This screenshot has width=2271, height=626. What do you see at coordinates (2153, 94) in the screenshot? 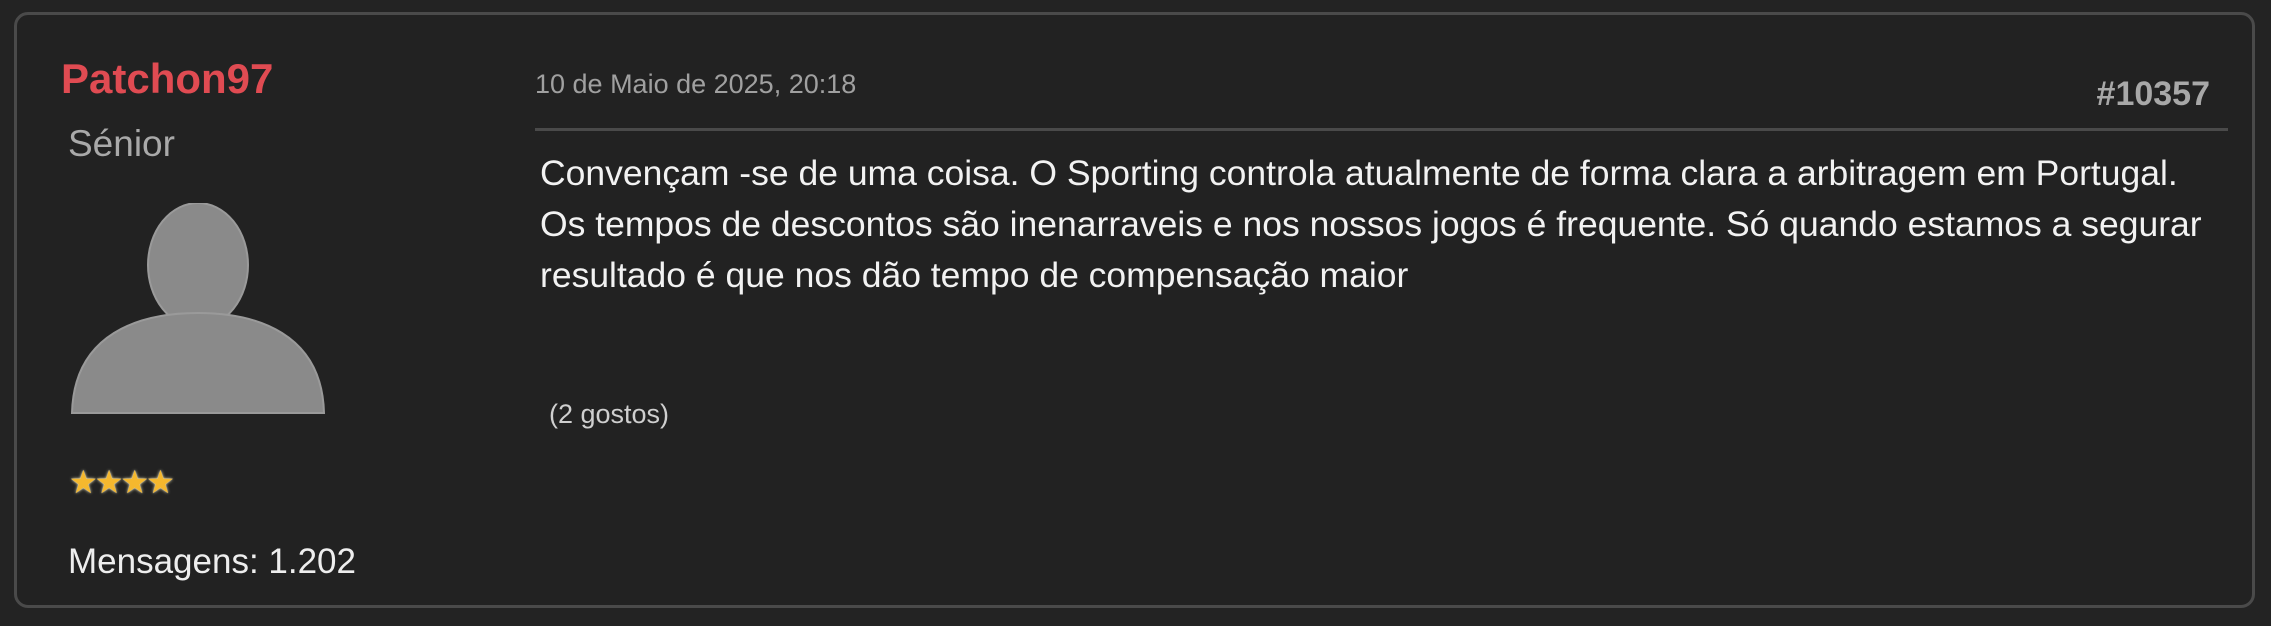
I see `post-number-link: #10357` at bounding box center [2153, 94].